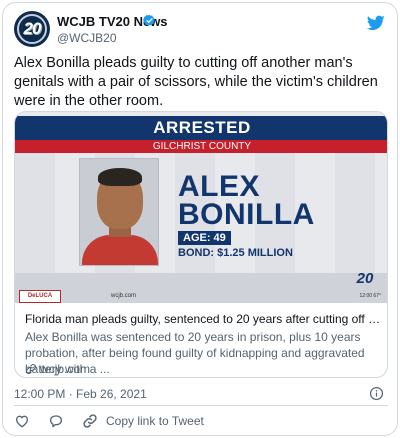  I want to click on image-bond-label: BOND: $1.25 MILLION, so click(235, 253).